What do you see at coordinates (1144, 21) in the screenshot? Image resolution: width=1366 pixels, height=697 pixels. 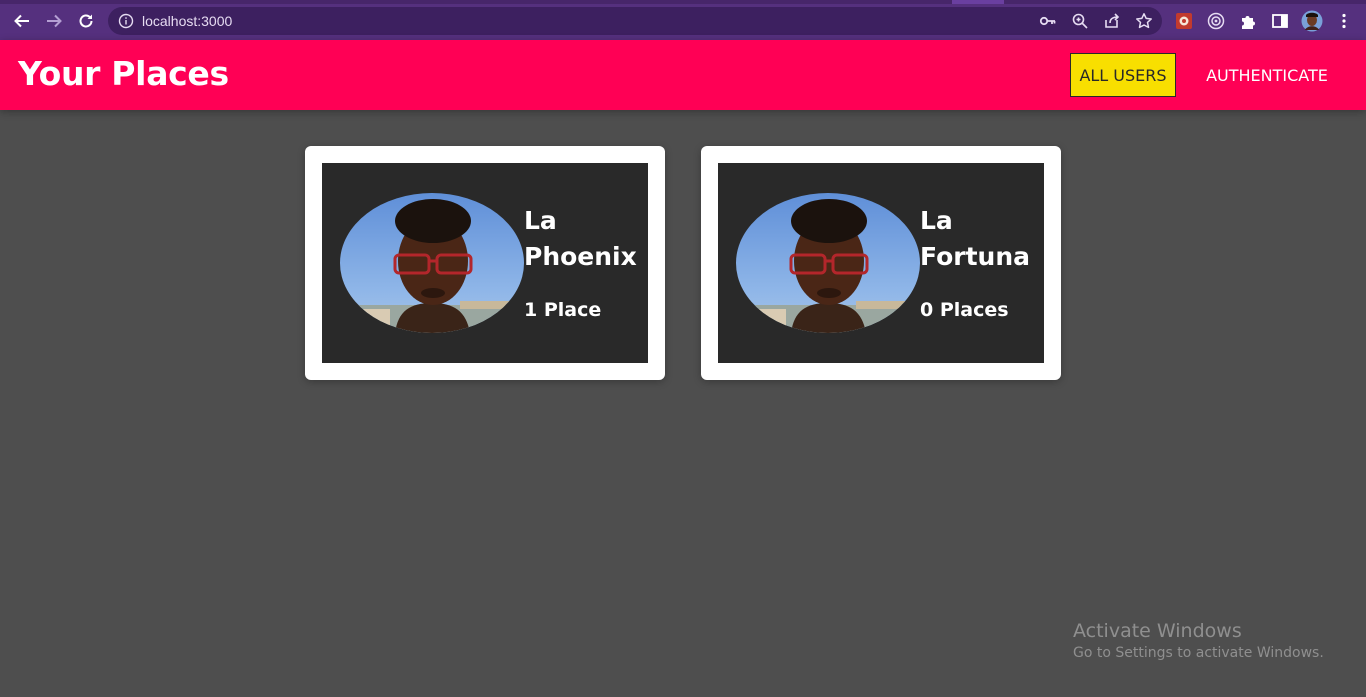 I see `star-icon` at bounding box center [1144, 21].